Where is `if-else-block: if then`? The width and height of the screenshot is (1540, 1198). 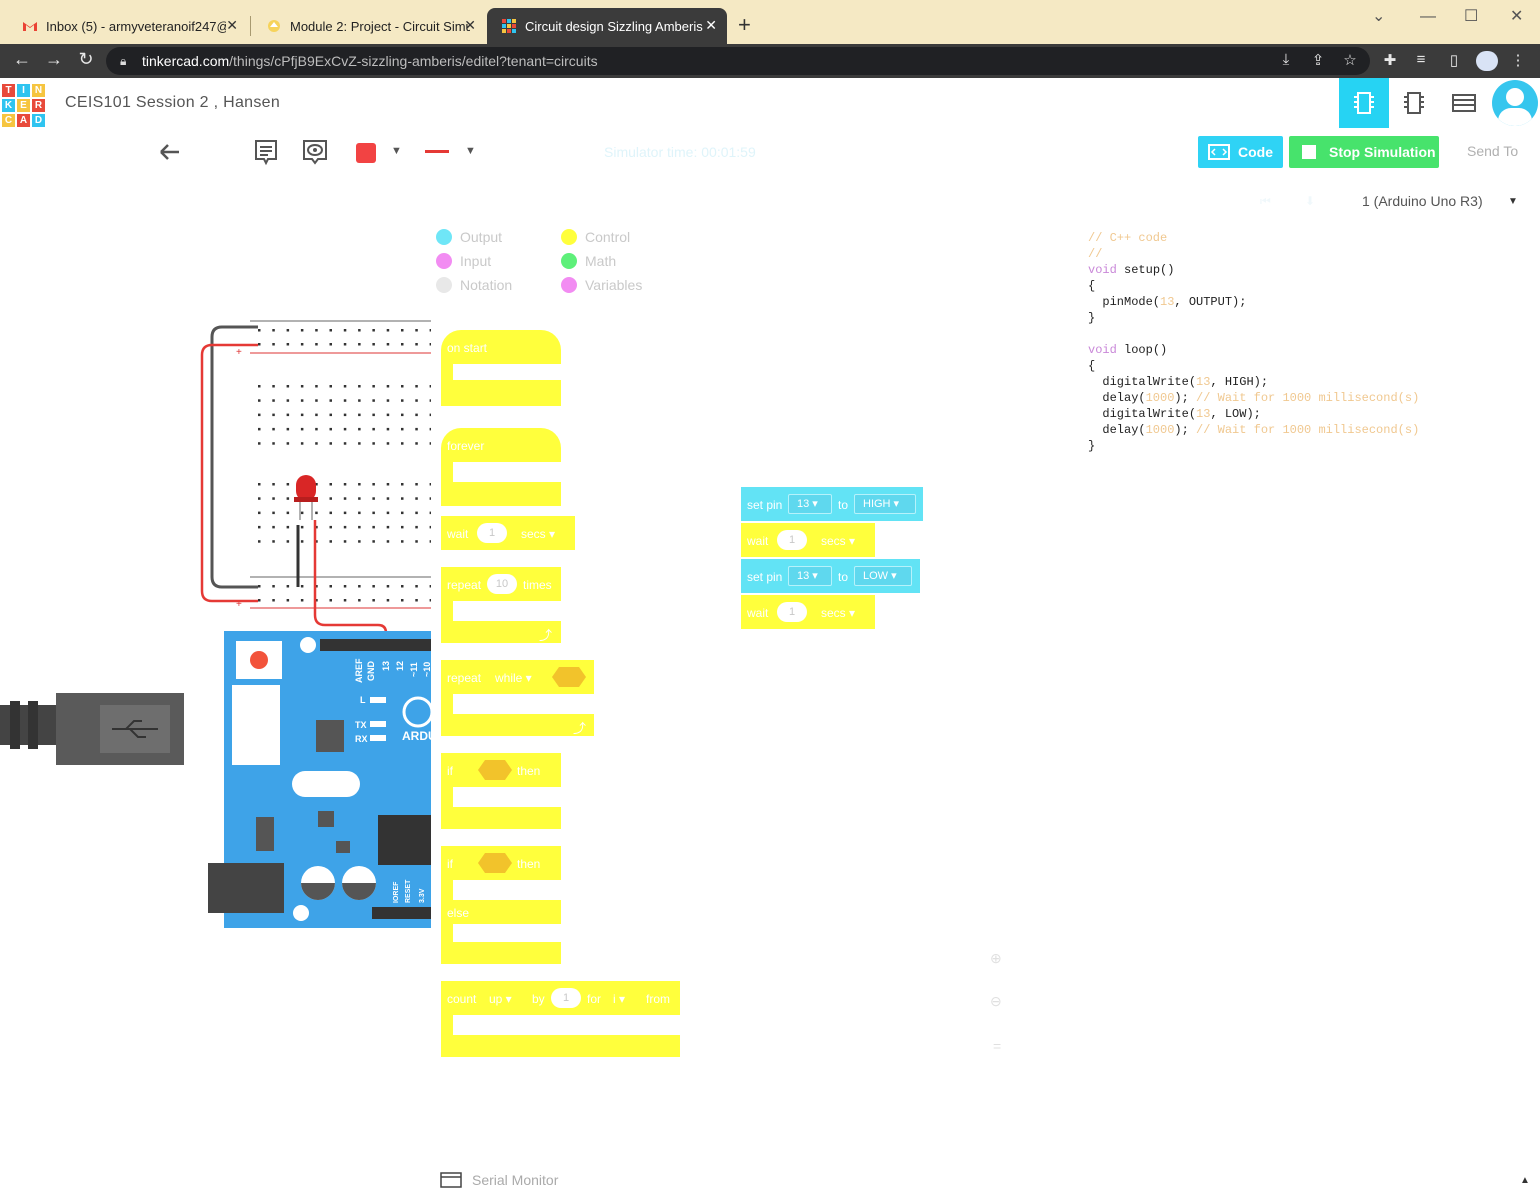 if-else-block: if then is located at coordinates (501, 863).